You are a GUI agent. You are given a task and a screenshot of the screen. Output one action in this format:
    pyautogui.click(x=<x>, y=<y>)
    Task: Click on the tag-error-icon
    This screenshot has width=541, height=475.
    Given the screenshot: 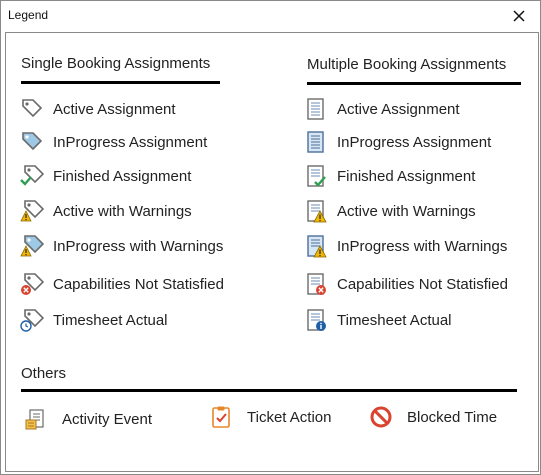 What is the action you would take?
    pyautogui.click(x=32, y=284)
    